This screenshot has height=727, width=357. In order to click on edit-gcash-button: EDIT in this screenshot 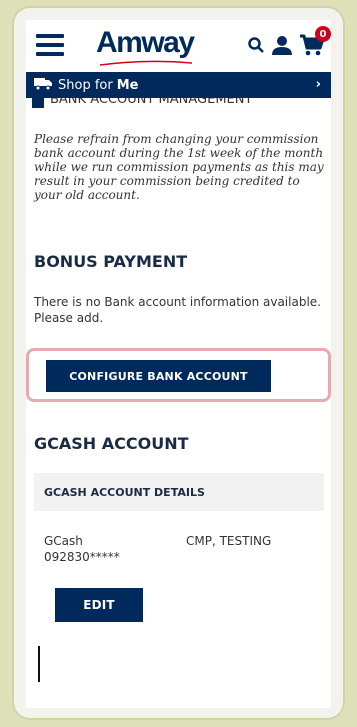, I will do `click(99, 605)`.